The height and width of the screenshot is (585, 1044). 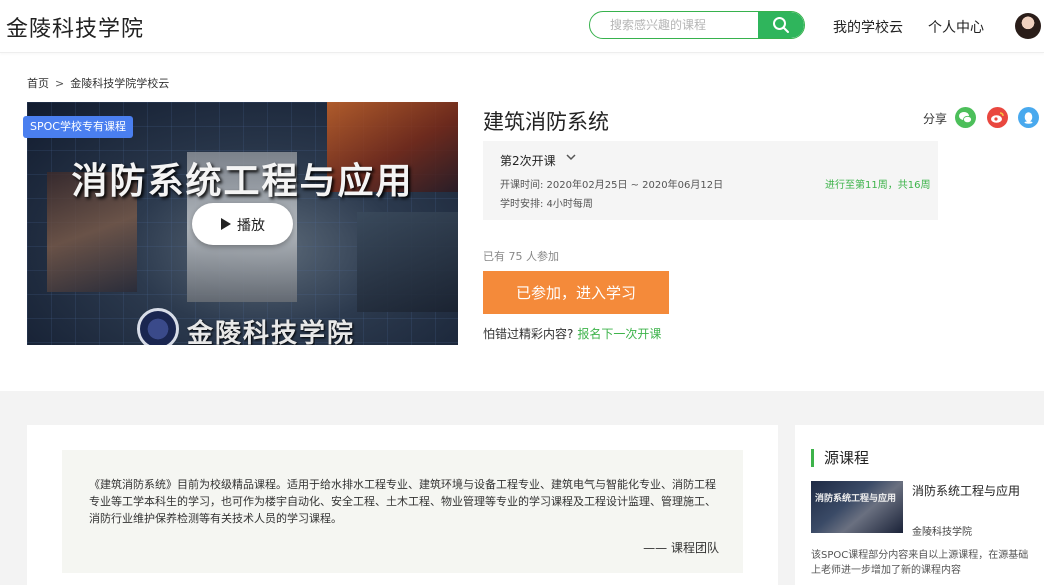 What do you see at coordinates (75, 27) in the screenshot?
I see `site-logo-text: 金陵科技学院` at bounding box center [75, 27].